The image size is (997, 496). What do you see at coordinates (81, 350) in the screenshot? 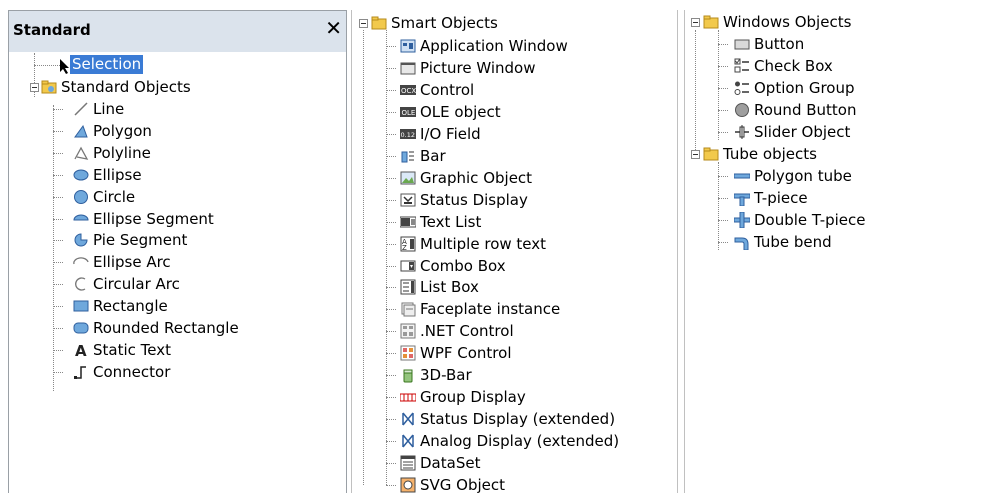
I see `svg-text: A` at bounding box center [81, 350].